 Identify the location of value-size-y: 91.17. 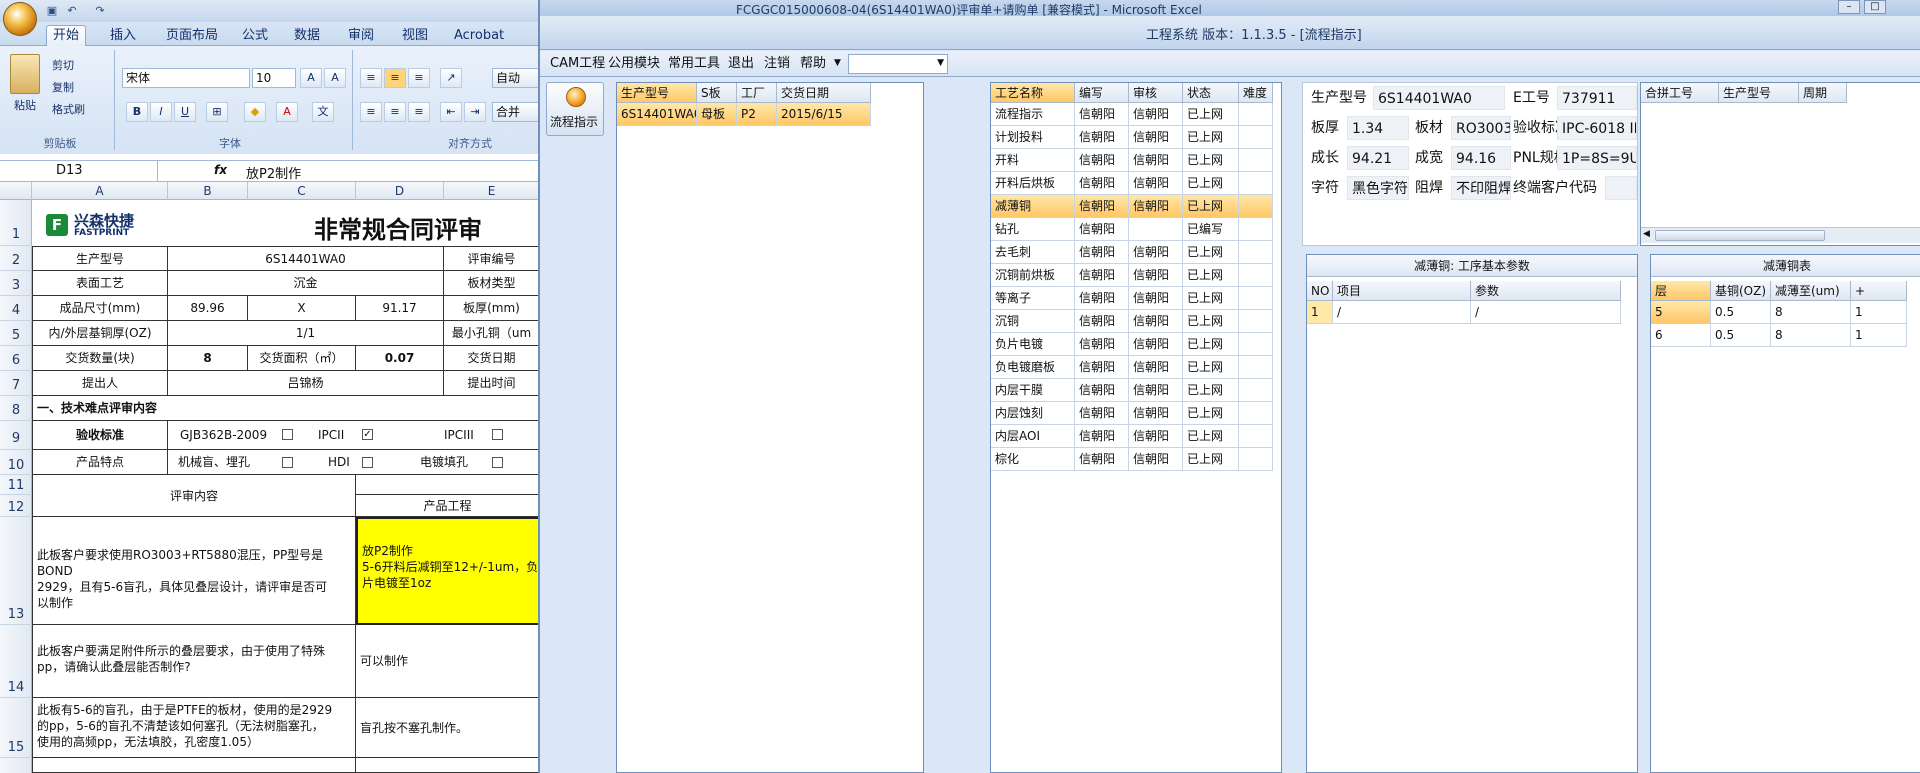
(400, 308).